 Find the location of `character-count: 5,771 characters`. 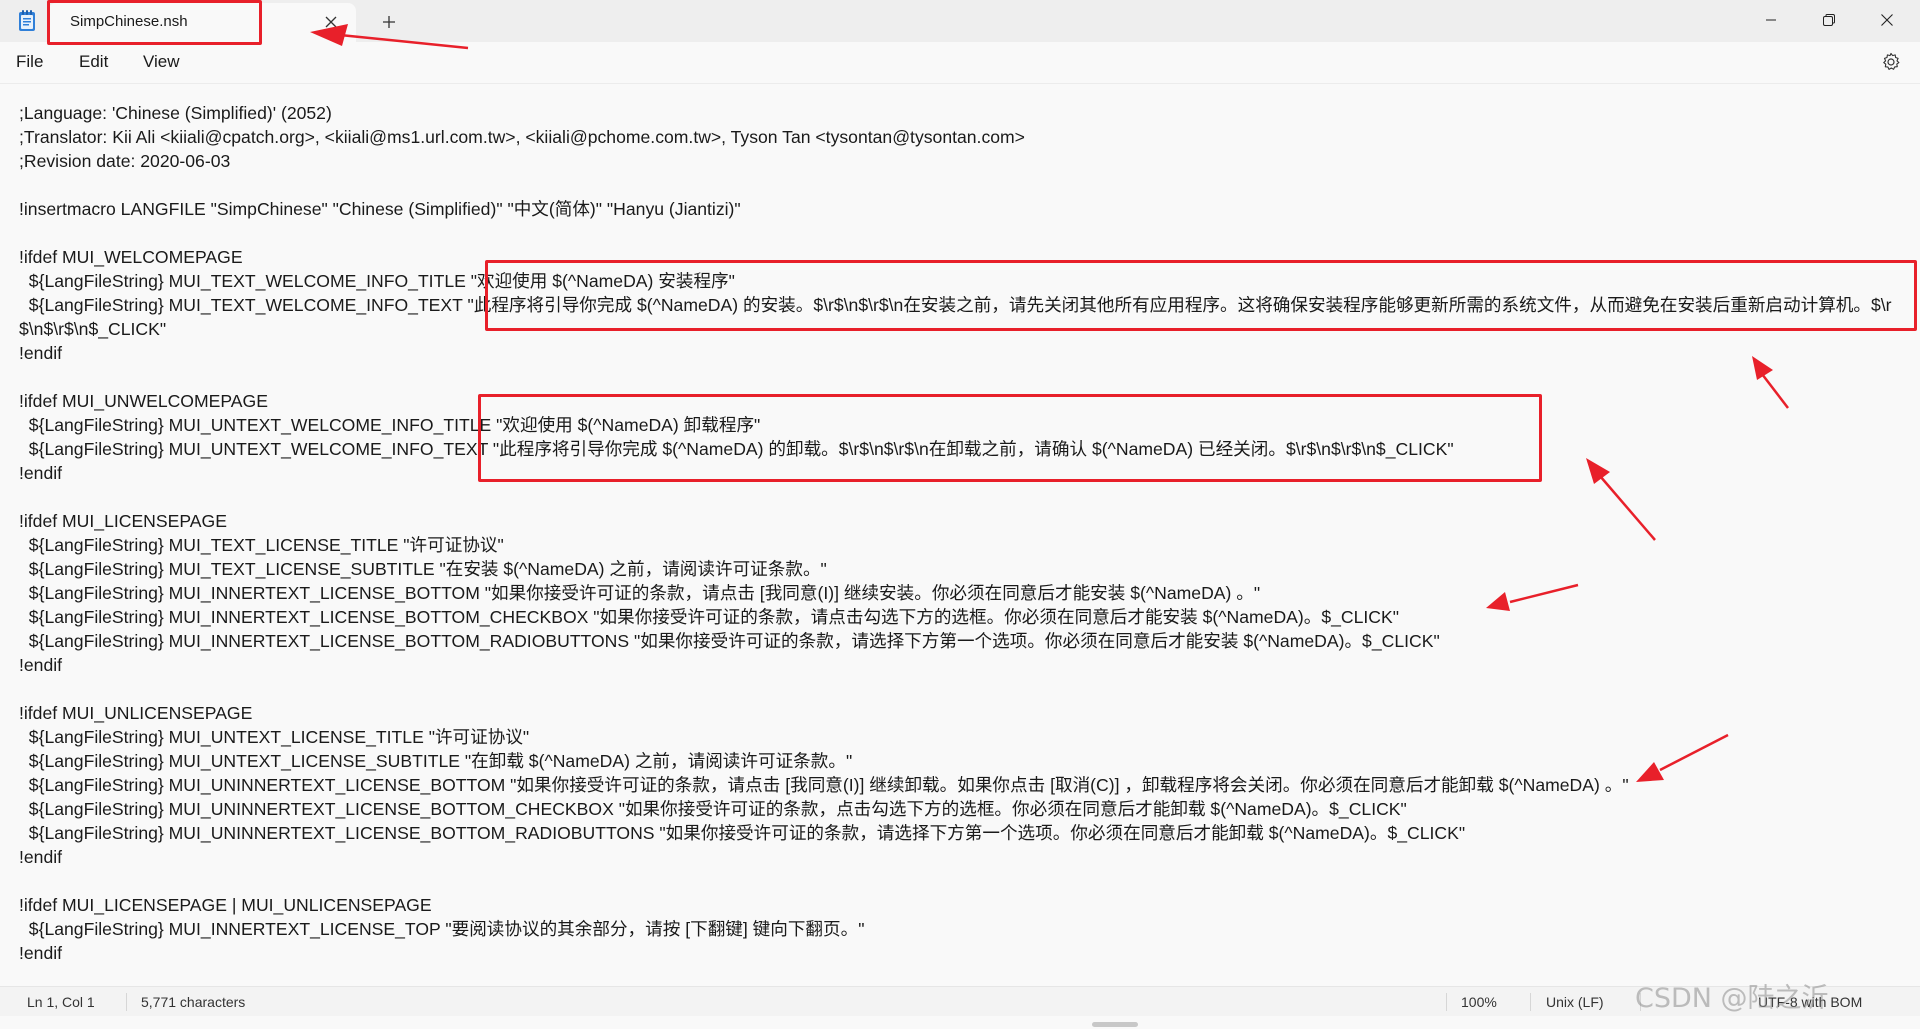

character-count: 5,771 characters is located at coordinates (193, 1002).